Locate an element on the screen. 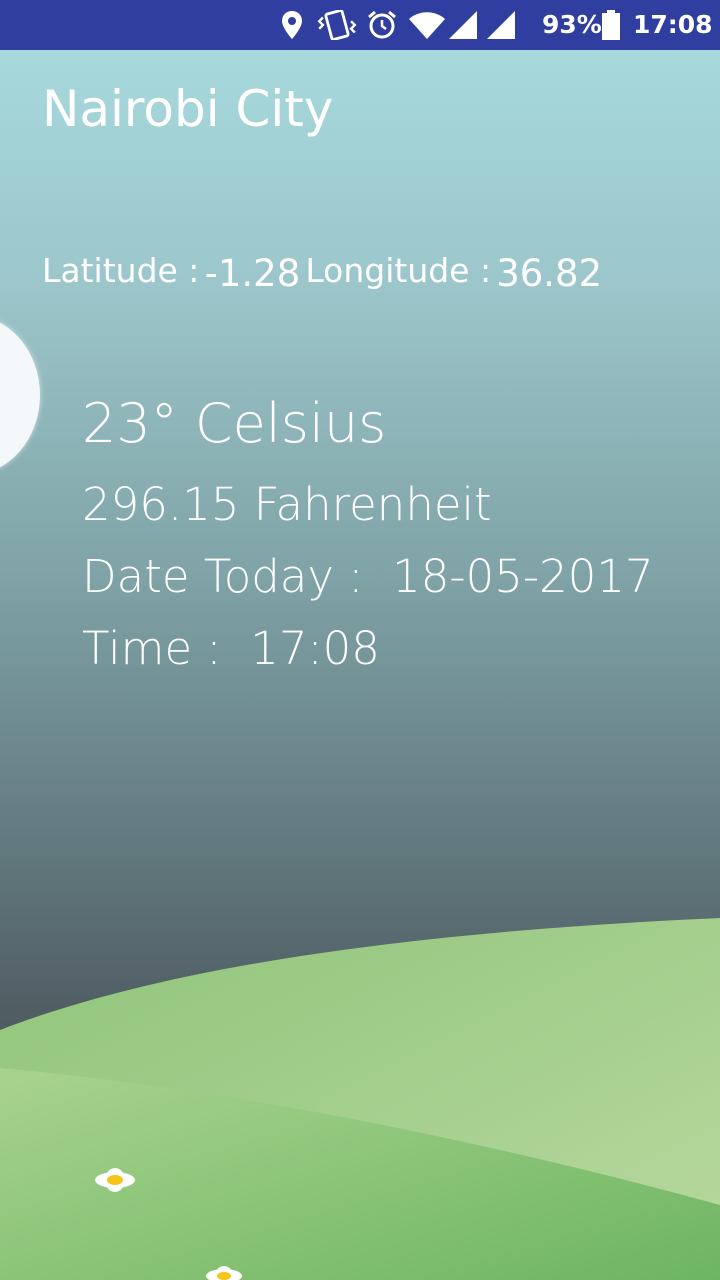 The width and height of the screenshot is (720, 1280). latitude-label: Latitude : is located at coordinates (121, 270).